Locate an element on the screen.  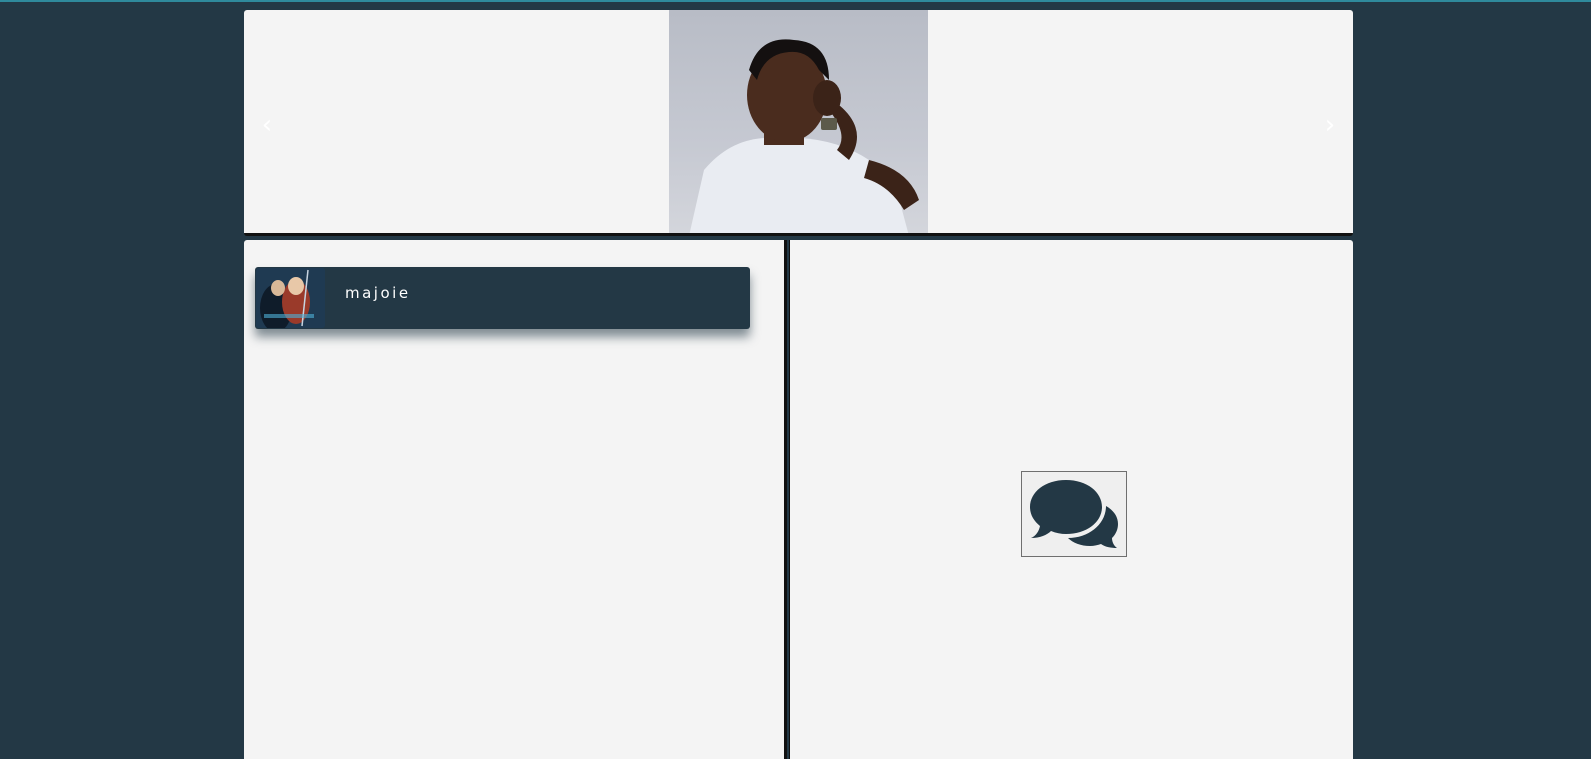
carousel-slide-photo is located at coordinates (798, 121).